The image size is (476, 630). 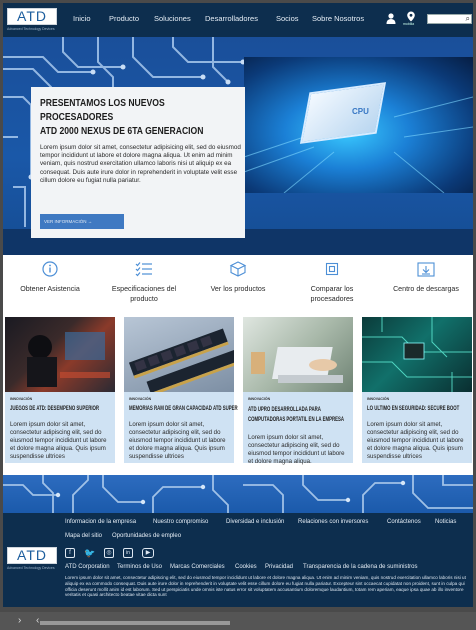 I want to click on footer-link-noticias: Noticias, so click(x=445, y=522).